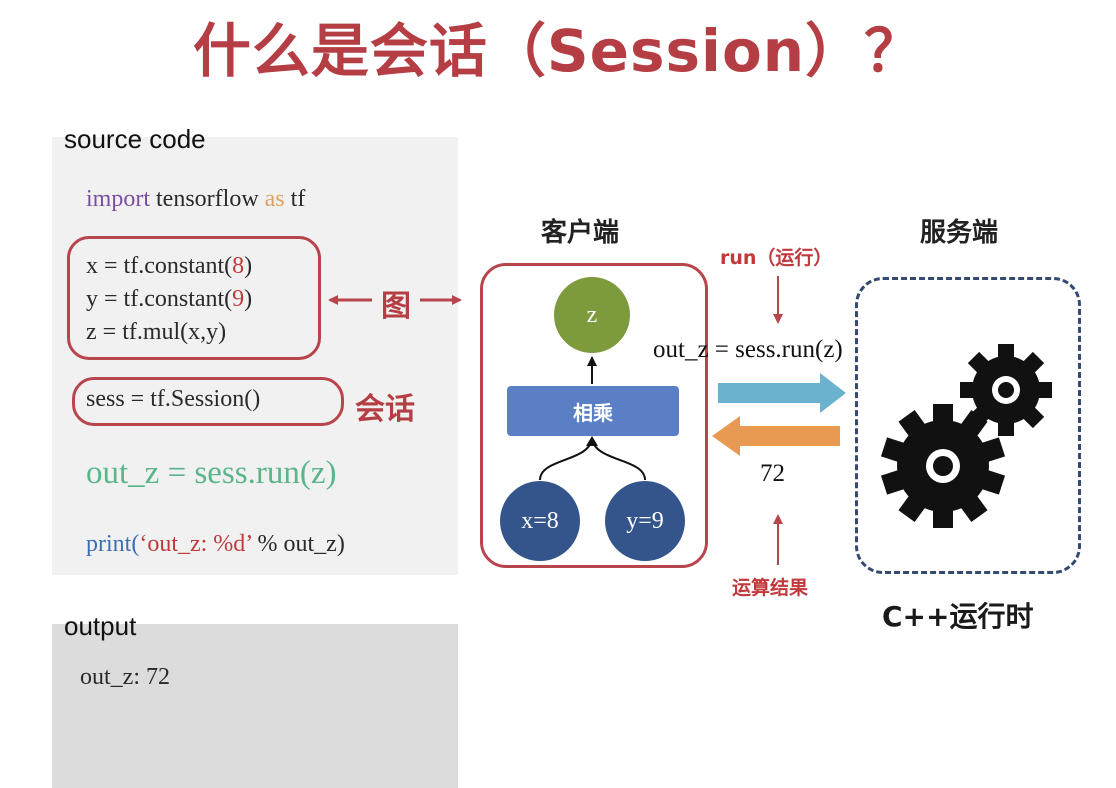  I want to click on edge-y-to-op, so click(618, 459).